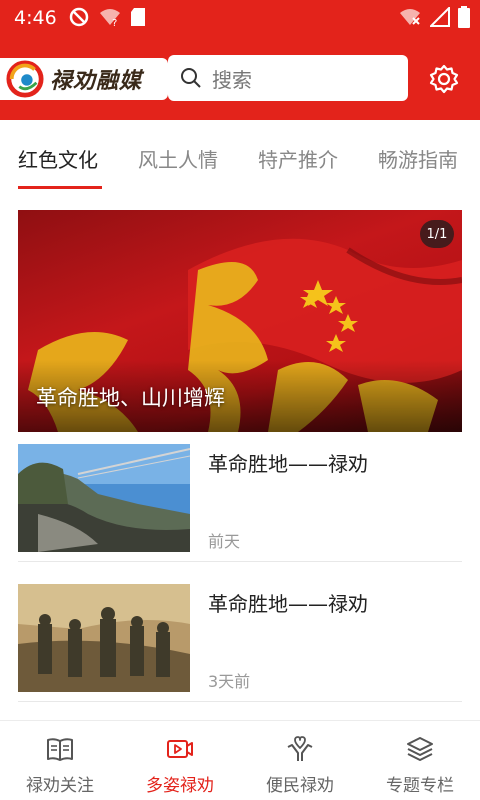 Image resolution: width=480 pixels, height=800 pixels. What do you see at coordinates (180, 786) in the screenshot?
I see `nav-label: 多姿禄劝` at bounding box center [180, 786].